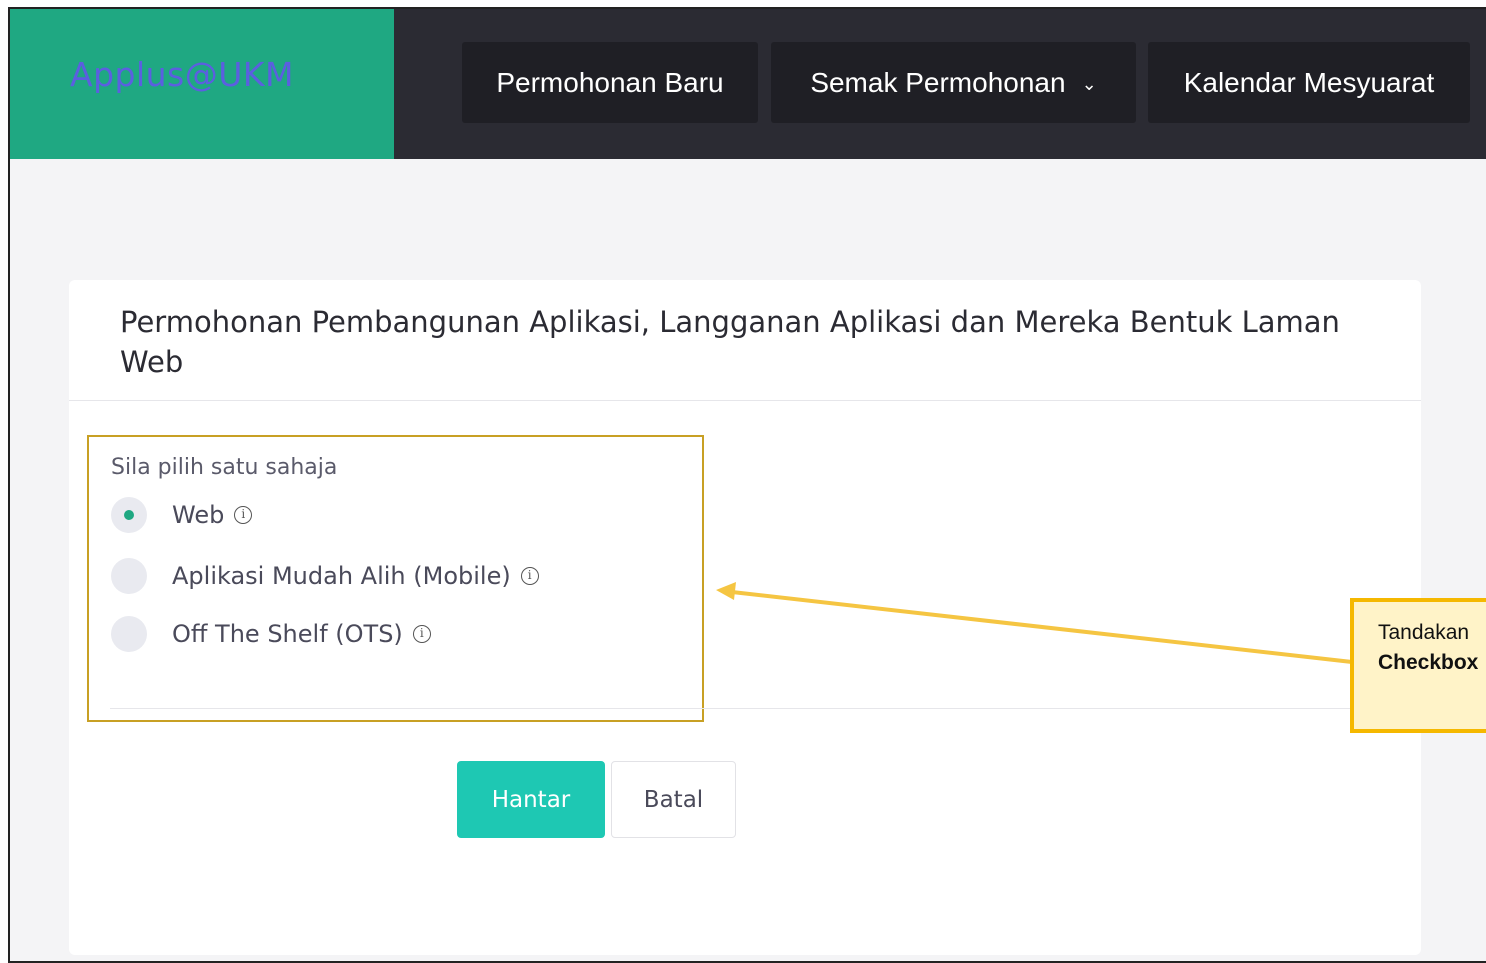 This screenshot has width=1486, height=963. I want to click on form-divider, so click(760, 708).